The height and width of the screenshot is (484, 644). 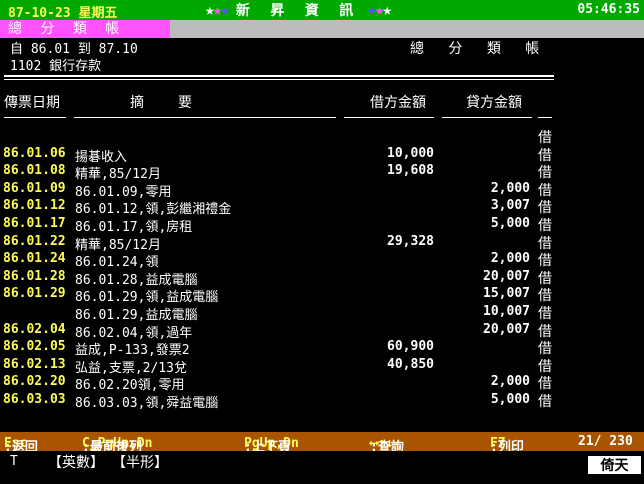 I want to click on table-row: 86.02.05 益成,P-133,發票2 60,900 借, so click(x=280, y=348).